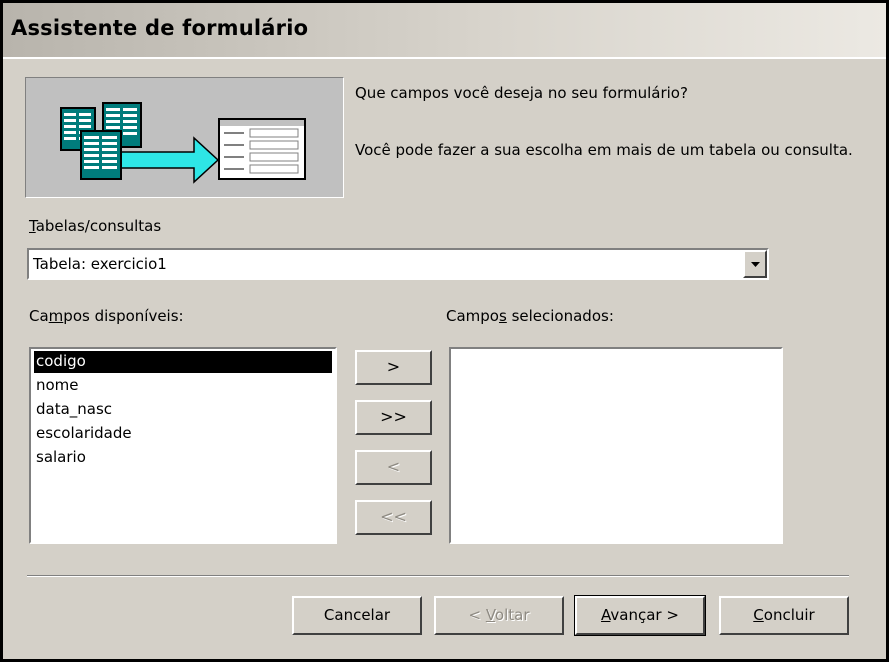 The image size is (889, 662). What do you see at coordinates (398, 264) in the screenshot?
I see `tables-queries-dropdown: Tabela: exercicio1` at bounding box center [398, 264].